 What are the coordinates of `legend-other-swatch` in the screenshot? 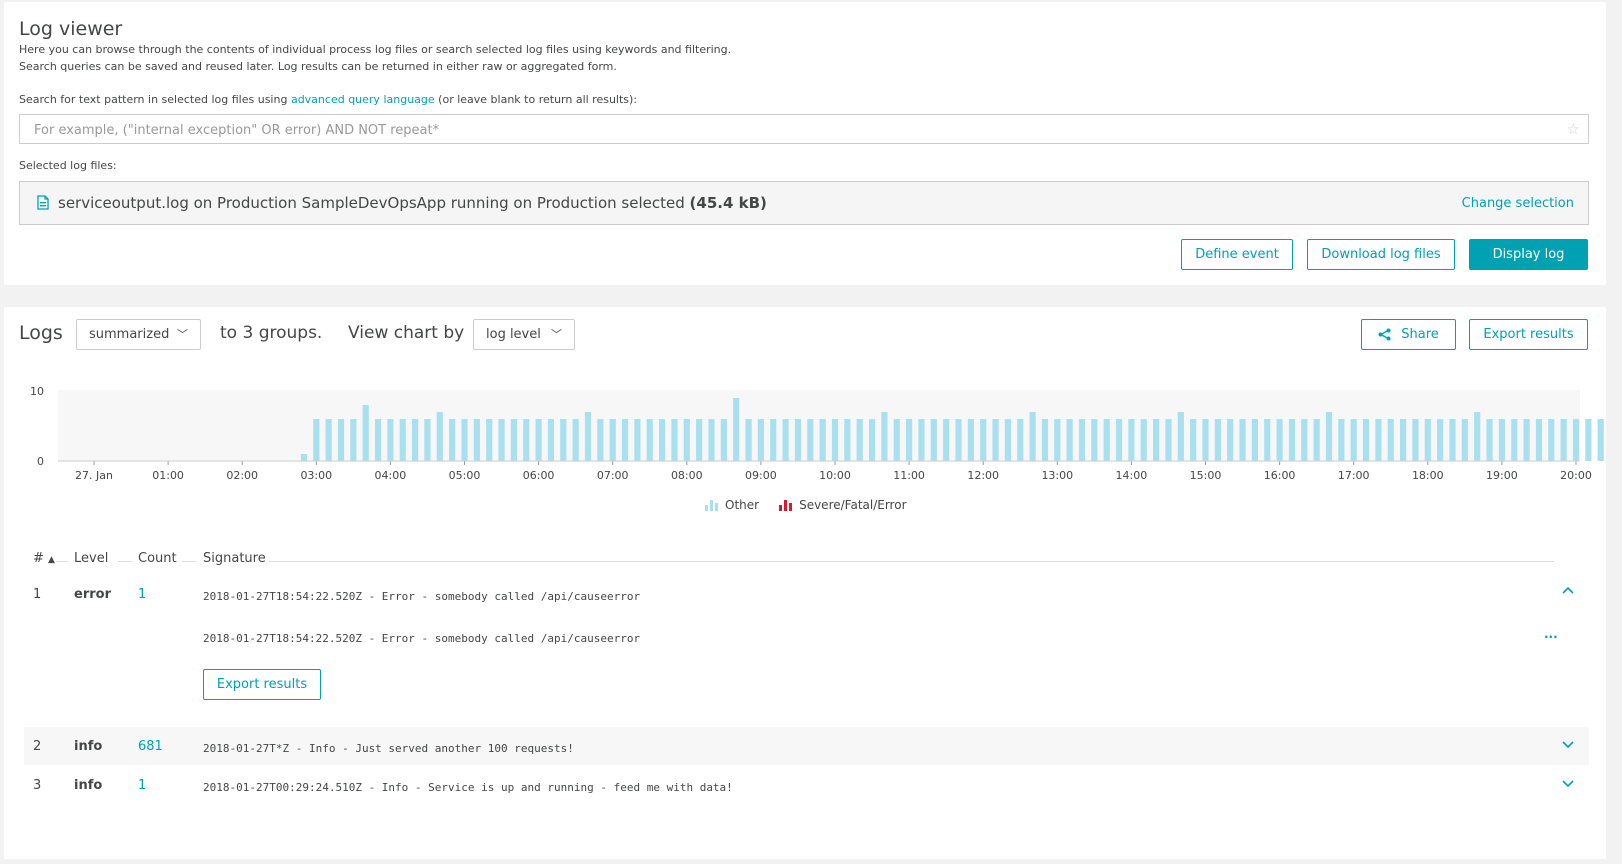 It's located at (712, 505).